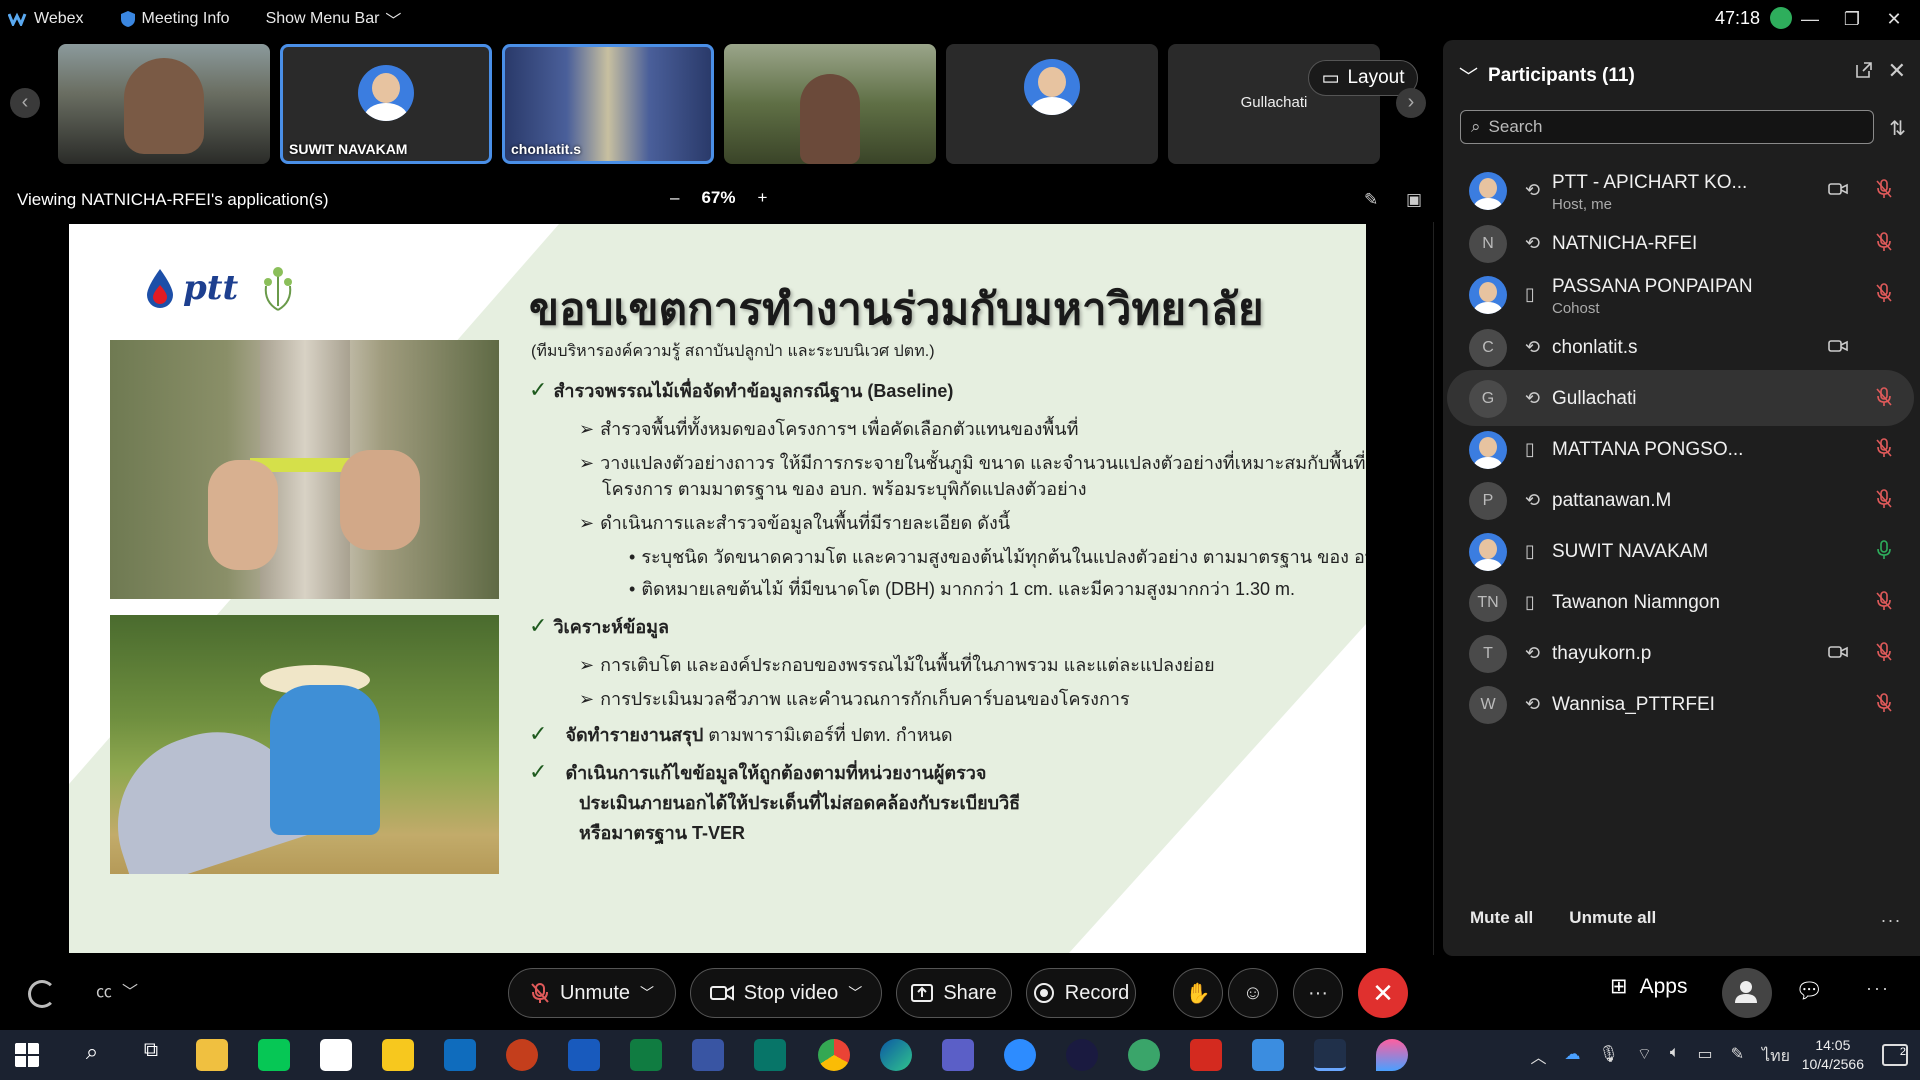 The image size is (1920, 1080). I want to click on excel-icon, so click(646, 1055).